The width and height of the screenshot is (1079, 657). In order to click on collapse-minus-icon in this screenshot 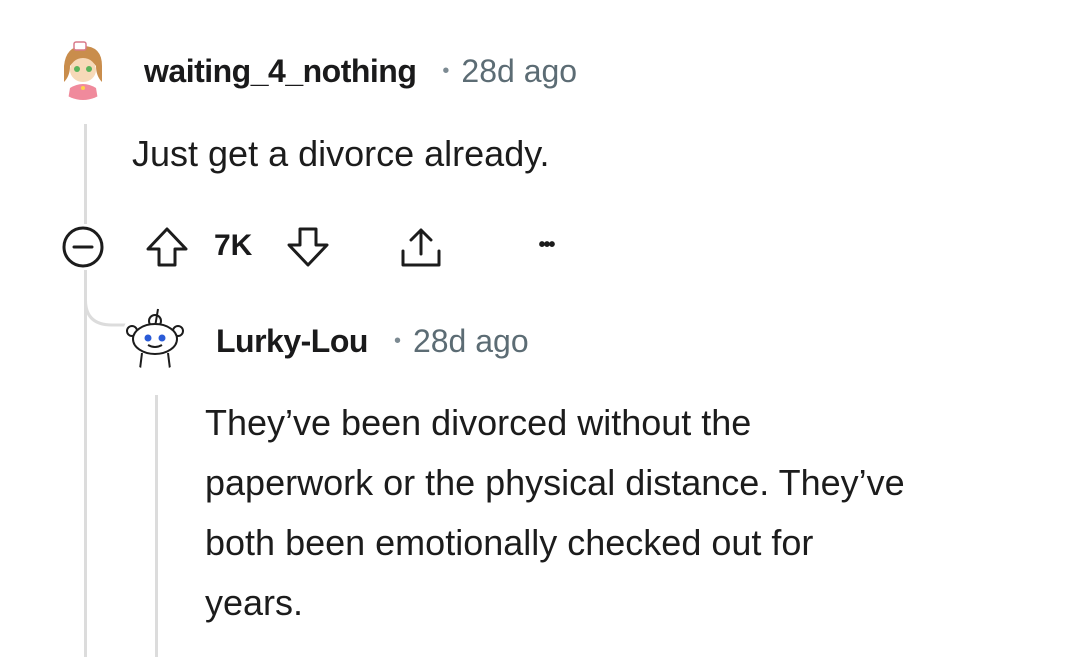, I will do `click(83, 247)`.